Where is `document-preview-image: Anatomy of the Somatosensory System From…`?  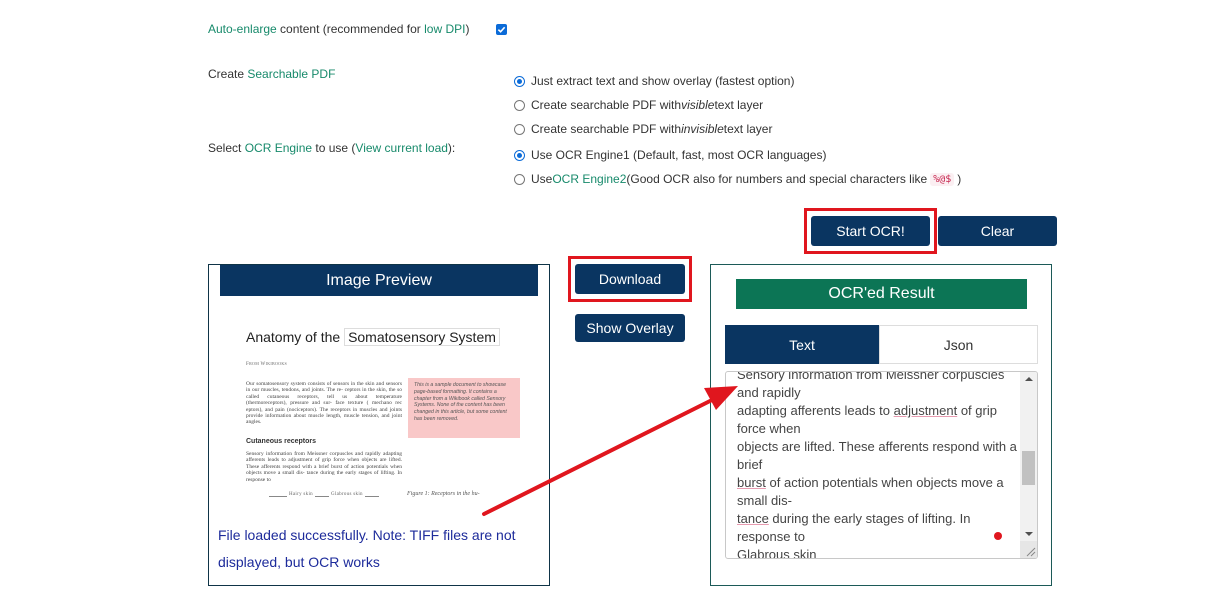
document-preview-image: Anatomy of the Somatosensory System From… is located at coordinates (379, 407).